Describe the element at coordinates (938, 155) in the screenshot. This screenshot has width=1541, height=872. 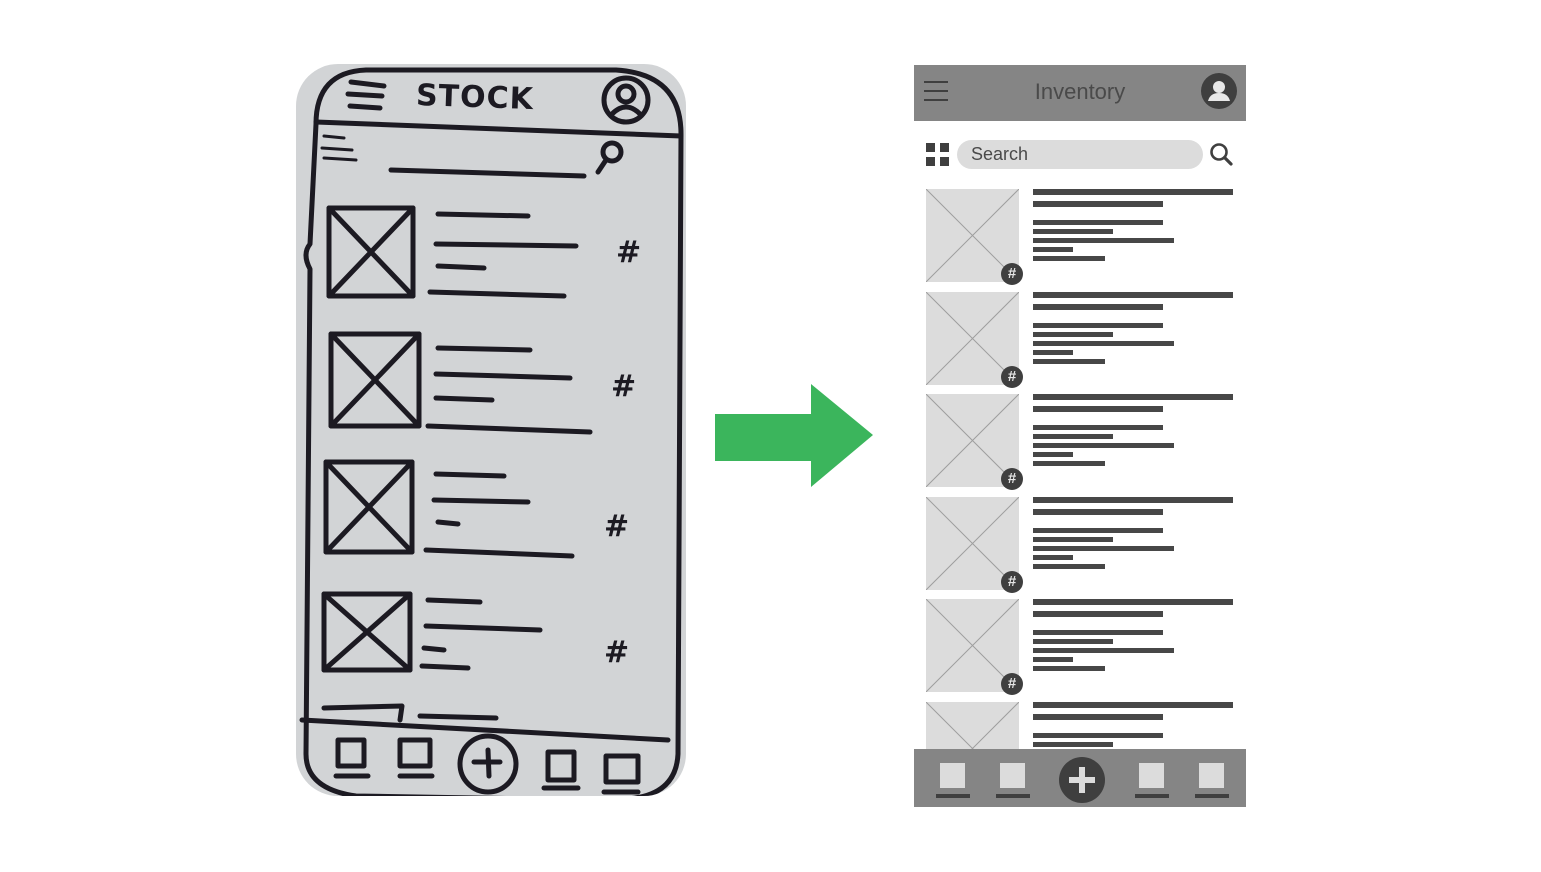
I see `grid-view-icon` at that location.